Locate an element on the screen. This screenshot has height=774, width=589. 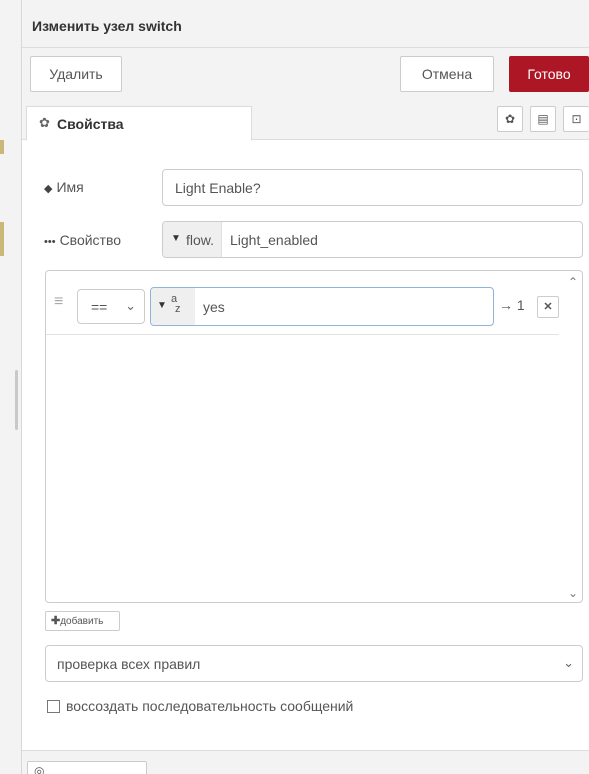
string-type-icon: az is located at coordinates (176, 304).